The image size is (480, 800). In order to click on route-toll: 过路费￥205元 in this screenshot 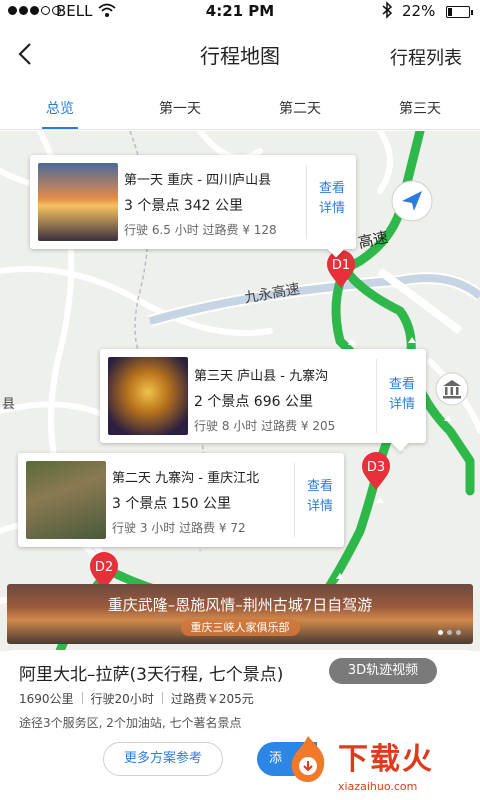, I will do `click(212, 699)`.